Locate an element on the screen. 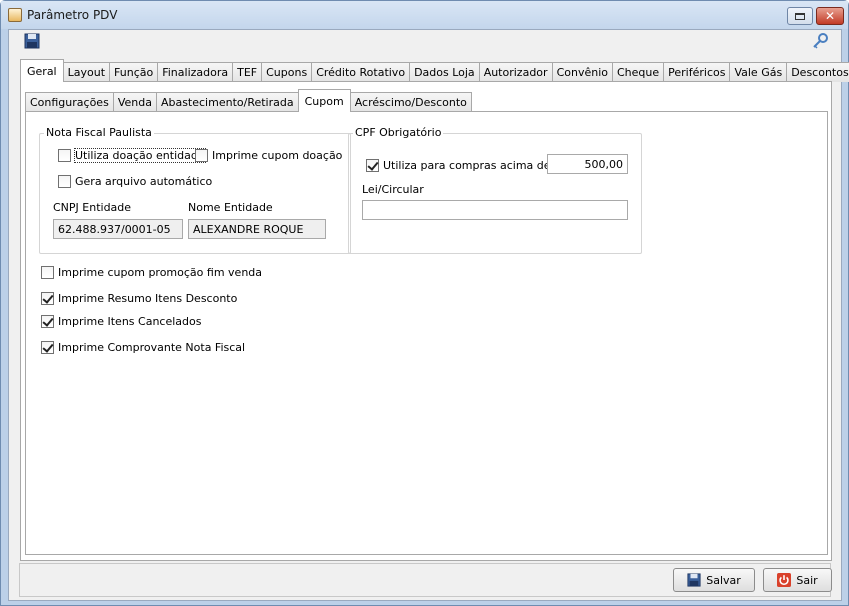 The width and height of the screenshot is (849, 606). tab-cupom: Cupom is located at coordinates (324, 100).